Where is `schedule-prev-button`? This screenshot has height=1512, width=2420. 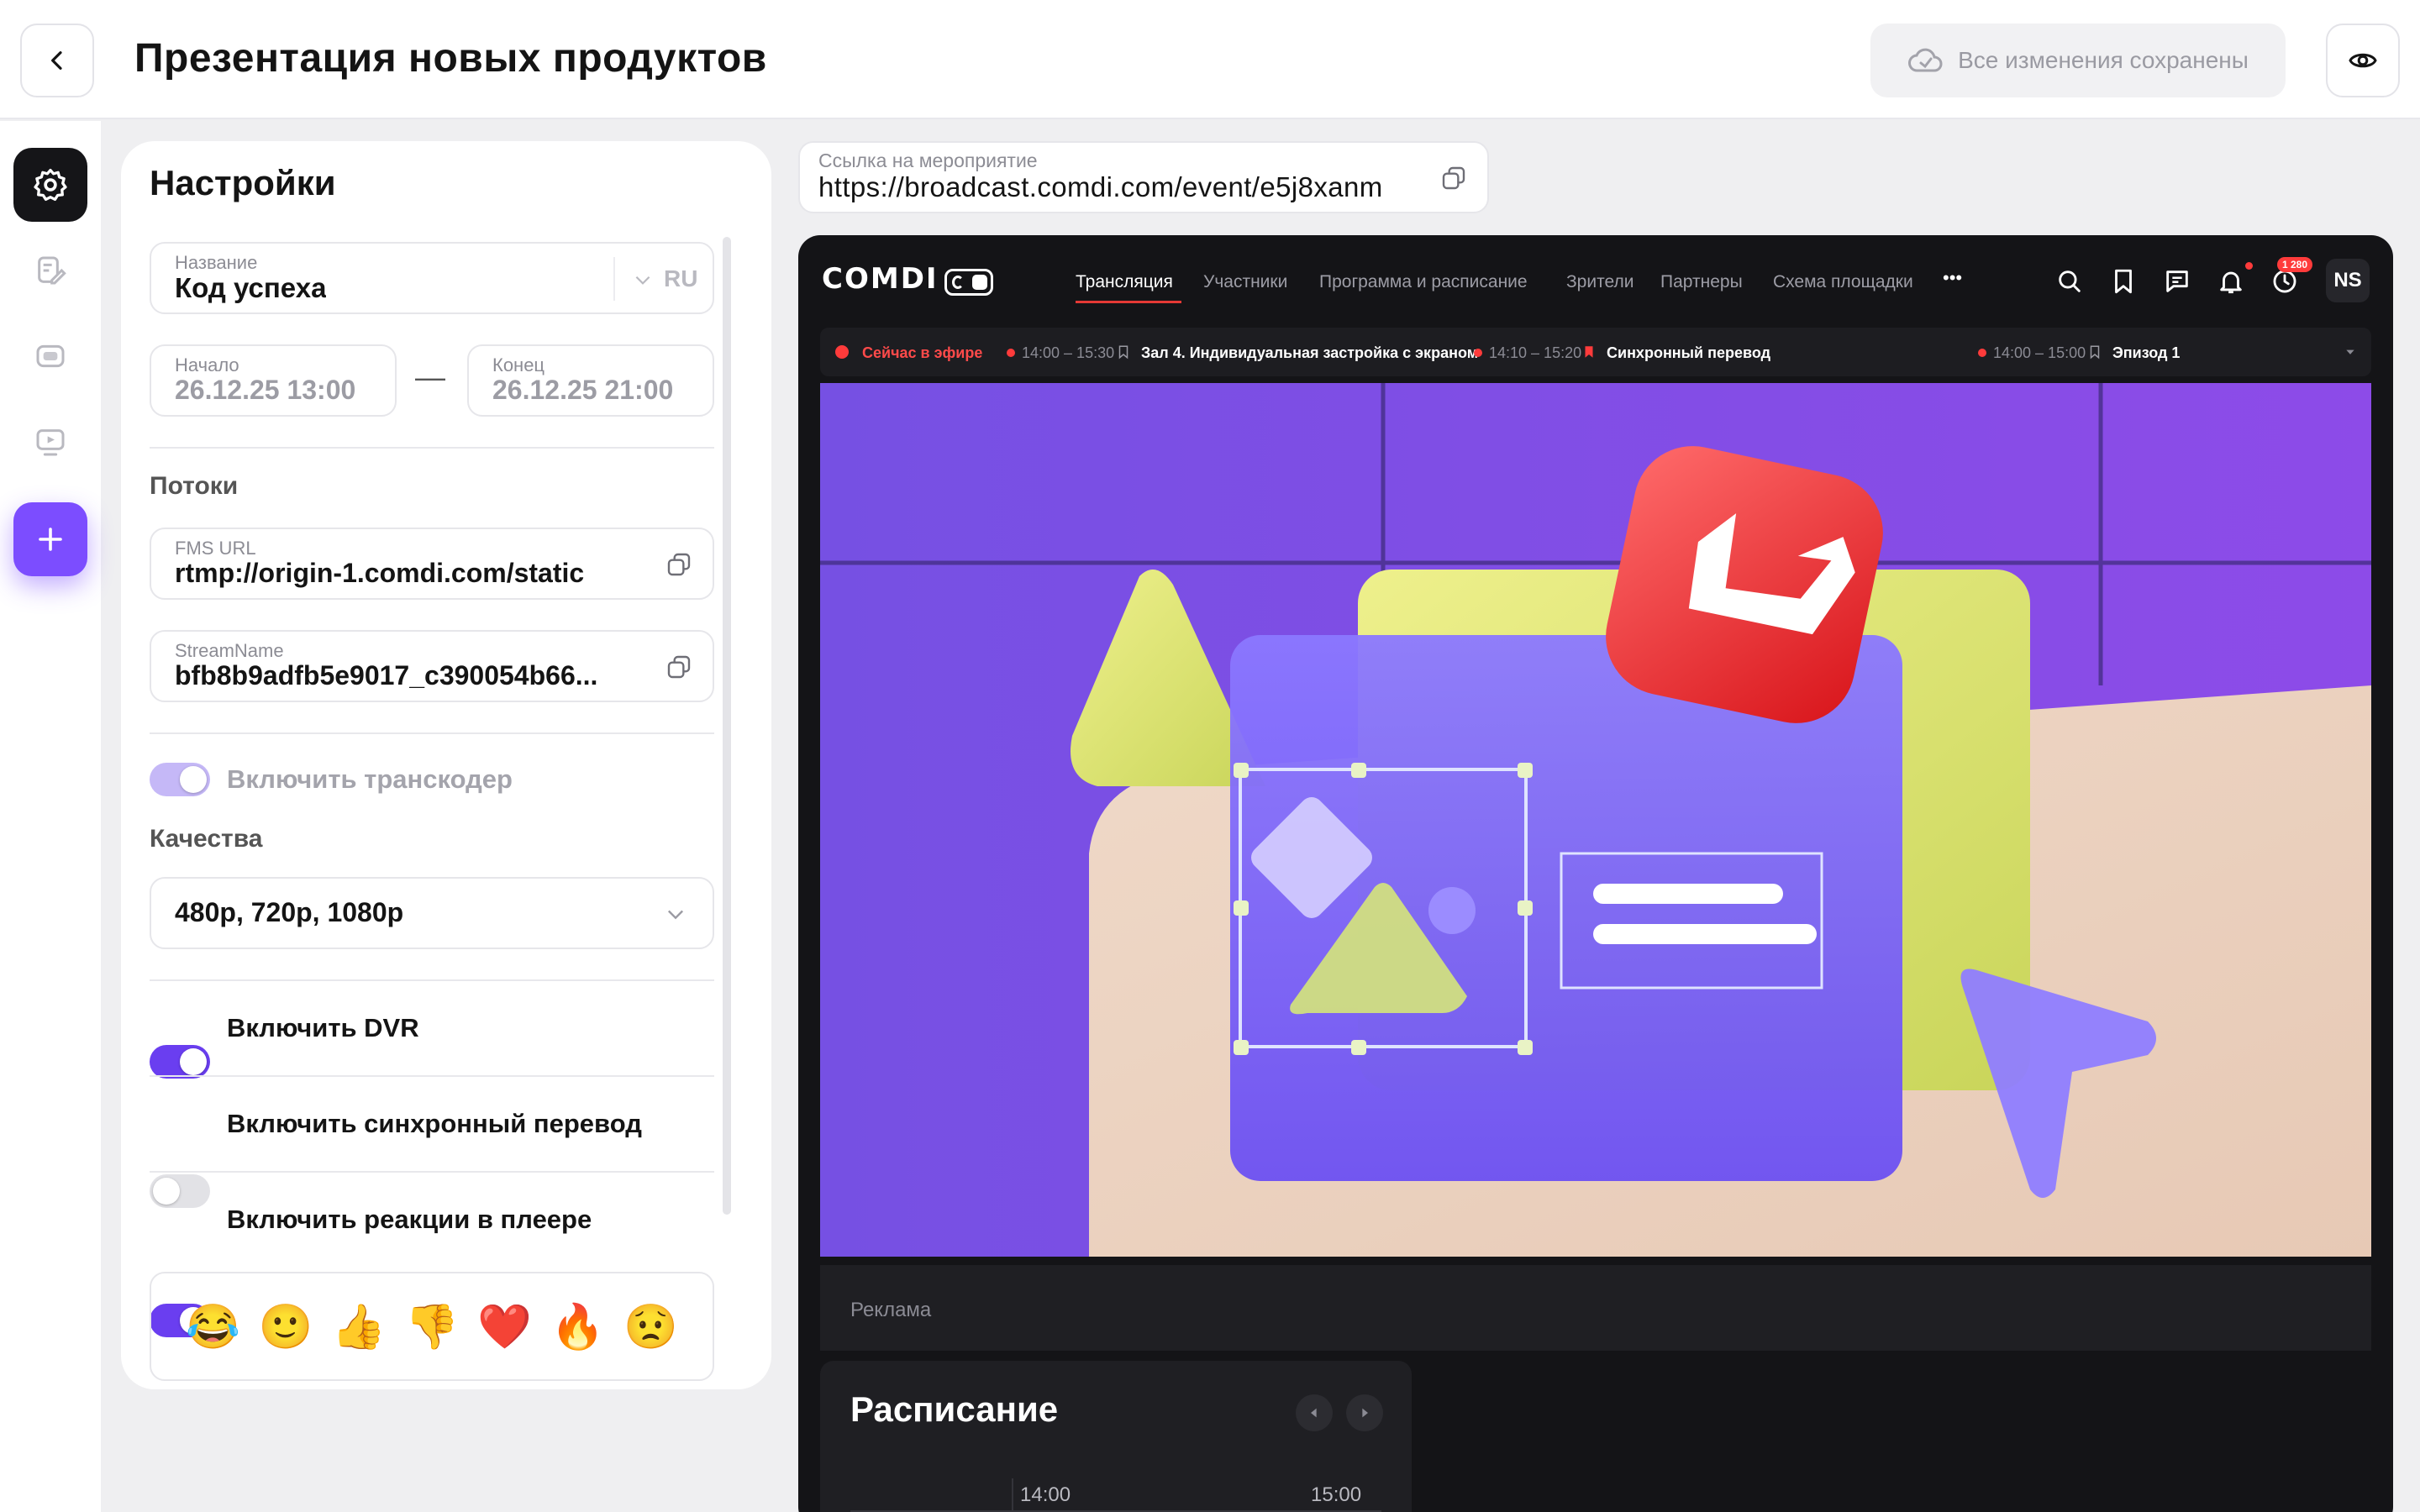
schedule-prev-button is located at coordinates (1315, 1412).